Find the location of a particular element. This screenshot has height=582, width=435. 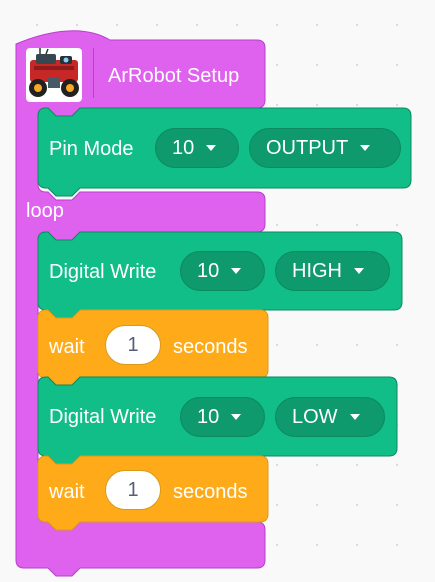

digital-write-value-dropdown: HIGH is located at coordinates (332, 271).